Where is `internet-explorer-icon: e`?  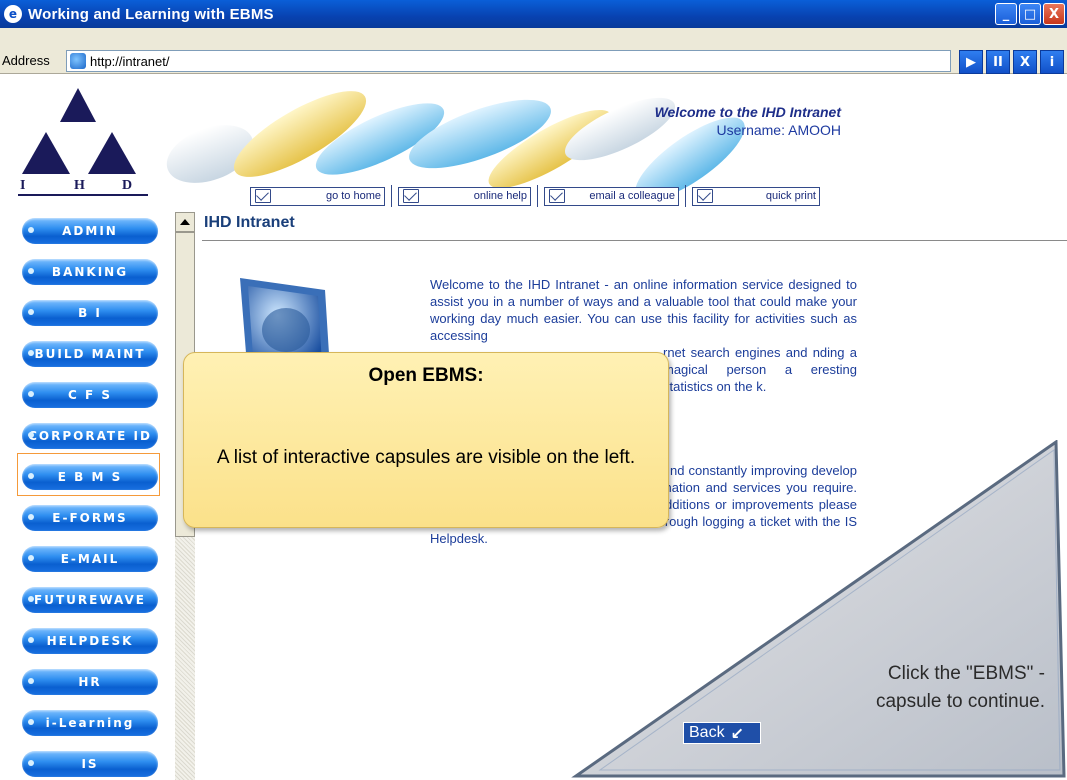
internet-explorer-icon: e is located at coordinates (13, 14).